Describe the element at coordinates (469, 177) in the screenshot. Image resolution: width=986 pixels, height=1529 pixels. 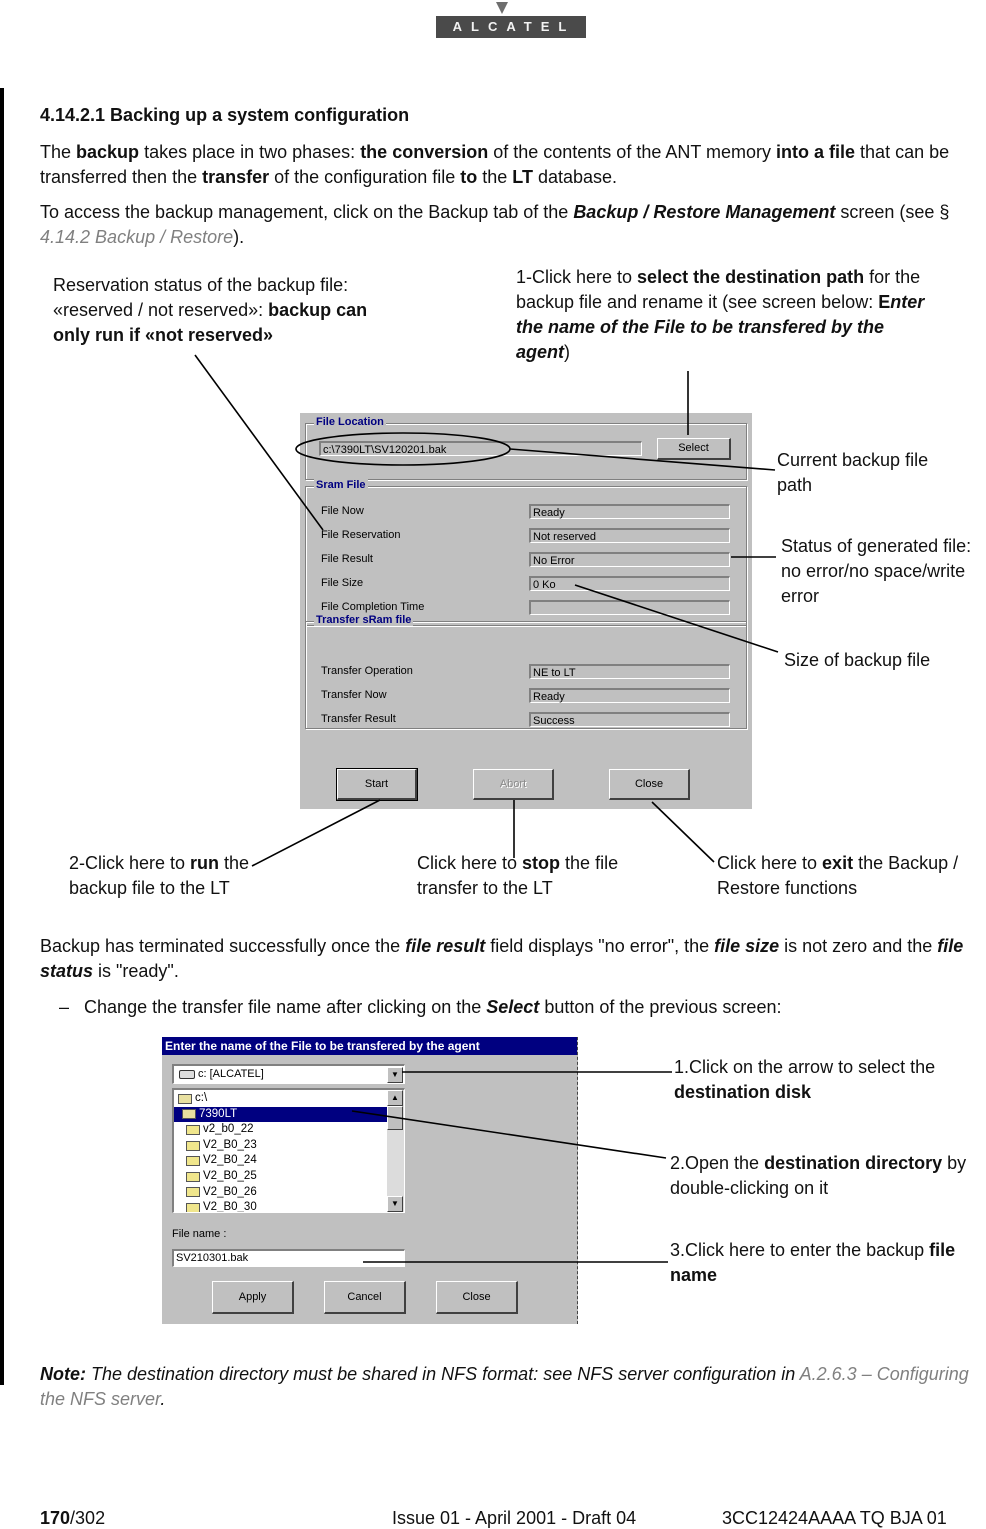
I see `text: to` at that location.